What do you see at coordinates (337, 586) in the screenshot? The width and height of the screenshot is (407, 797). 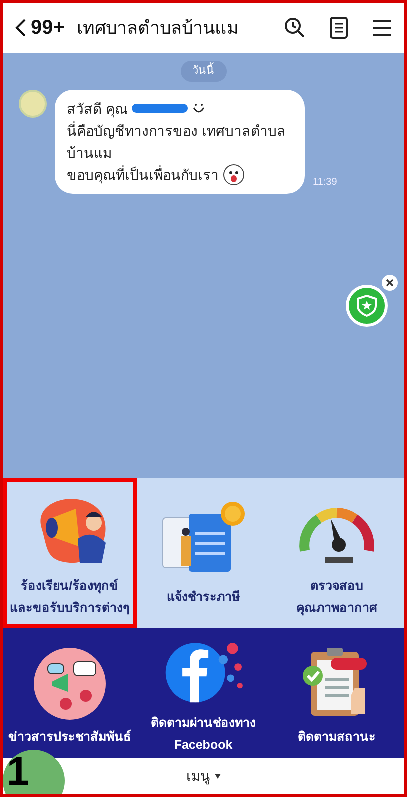 I see `menu-label: ตรวจสอบ` at bounding box center [337, 586].